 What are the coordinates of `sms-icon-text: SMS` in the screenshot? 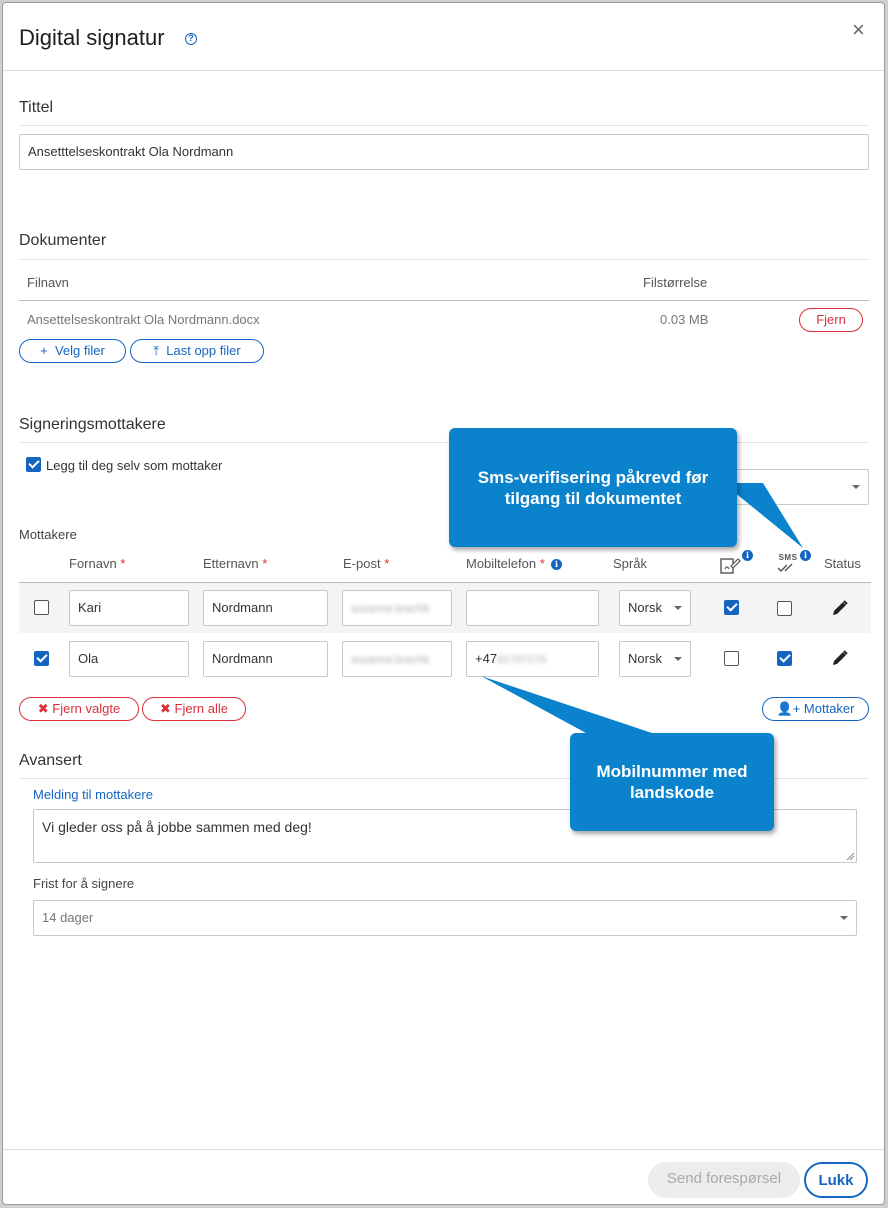 It's located at (788, 557).